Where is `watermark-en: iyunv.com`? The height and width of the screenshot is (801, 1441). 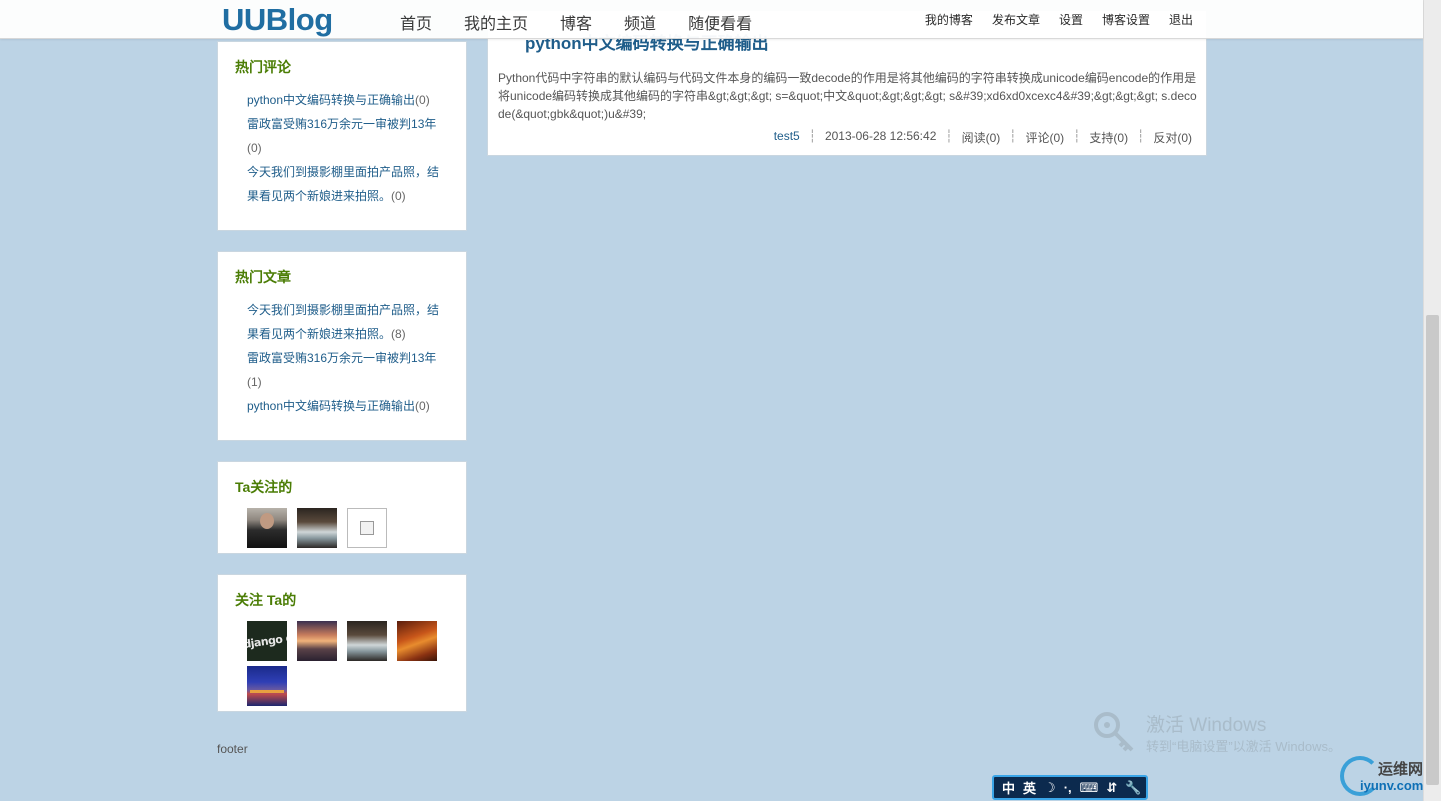
watermark-en: iyunv.com is located at coordinates (1392, 785).